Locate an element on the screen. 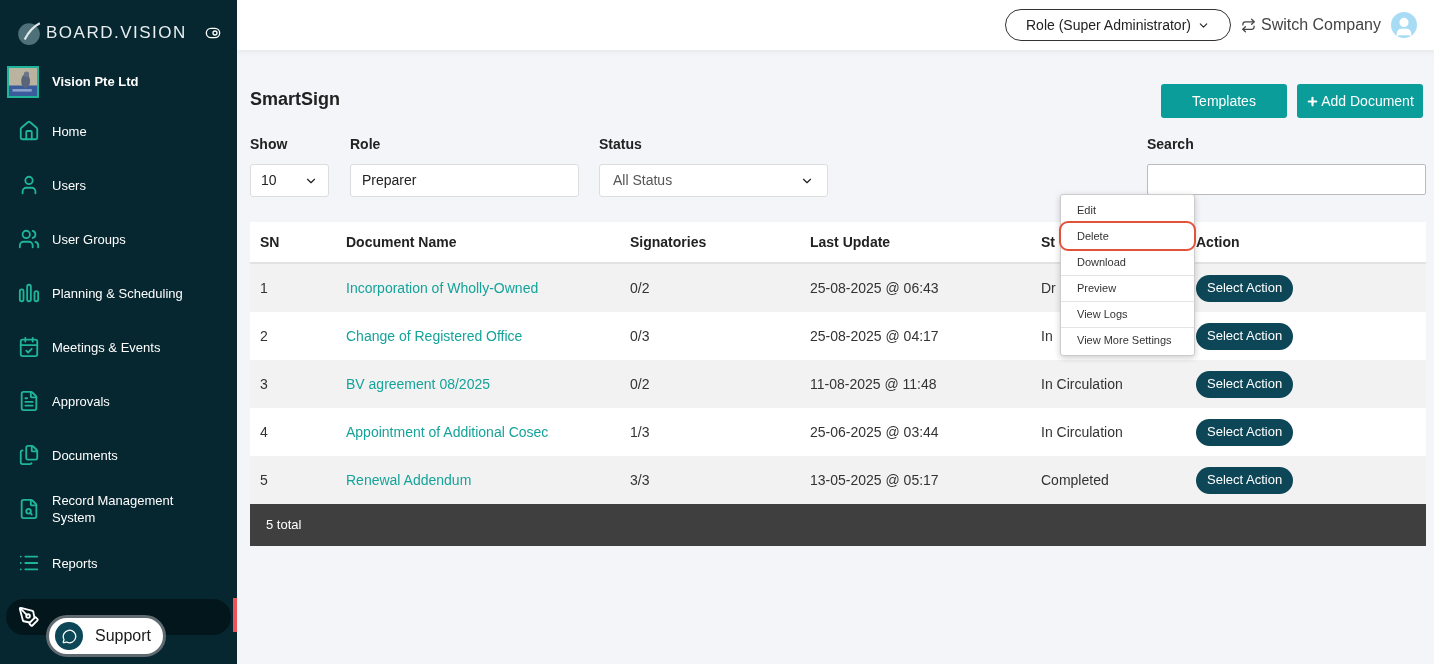 The height and width of the screenshot is (664, 1434). sidebar-item: Documents is located at coordinates (118, 455).